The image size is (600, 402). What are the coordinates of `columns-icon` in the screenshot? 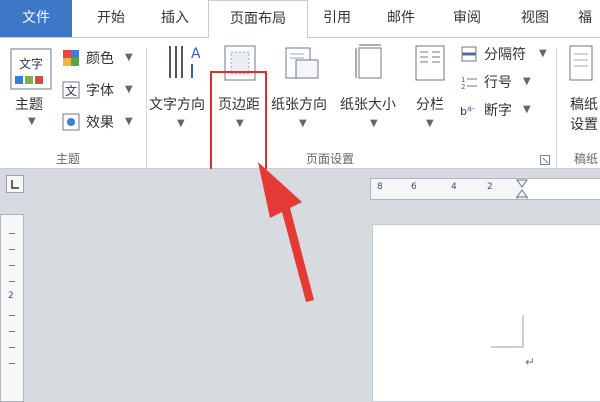 It's located at (430, 63).